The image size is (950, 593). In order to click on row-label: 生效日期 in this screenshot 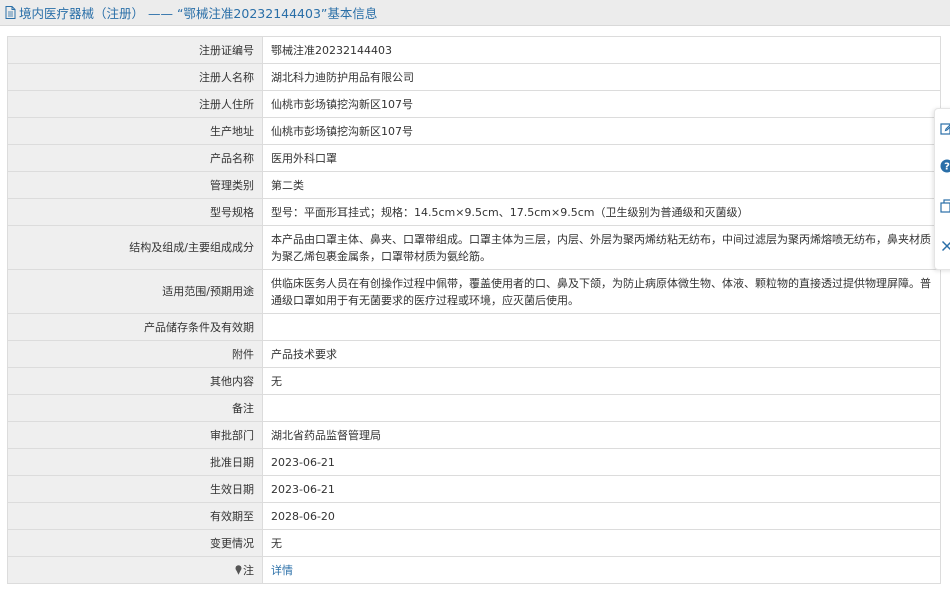, I will do `click(135, 489)`.